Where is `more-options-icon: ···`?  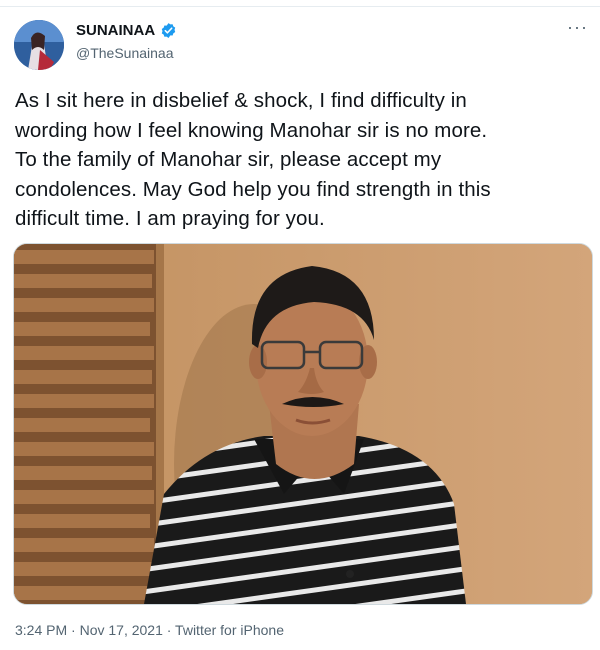 more-options-icon: ··· is located at coordinates (577, 27).